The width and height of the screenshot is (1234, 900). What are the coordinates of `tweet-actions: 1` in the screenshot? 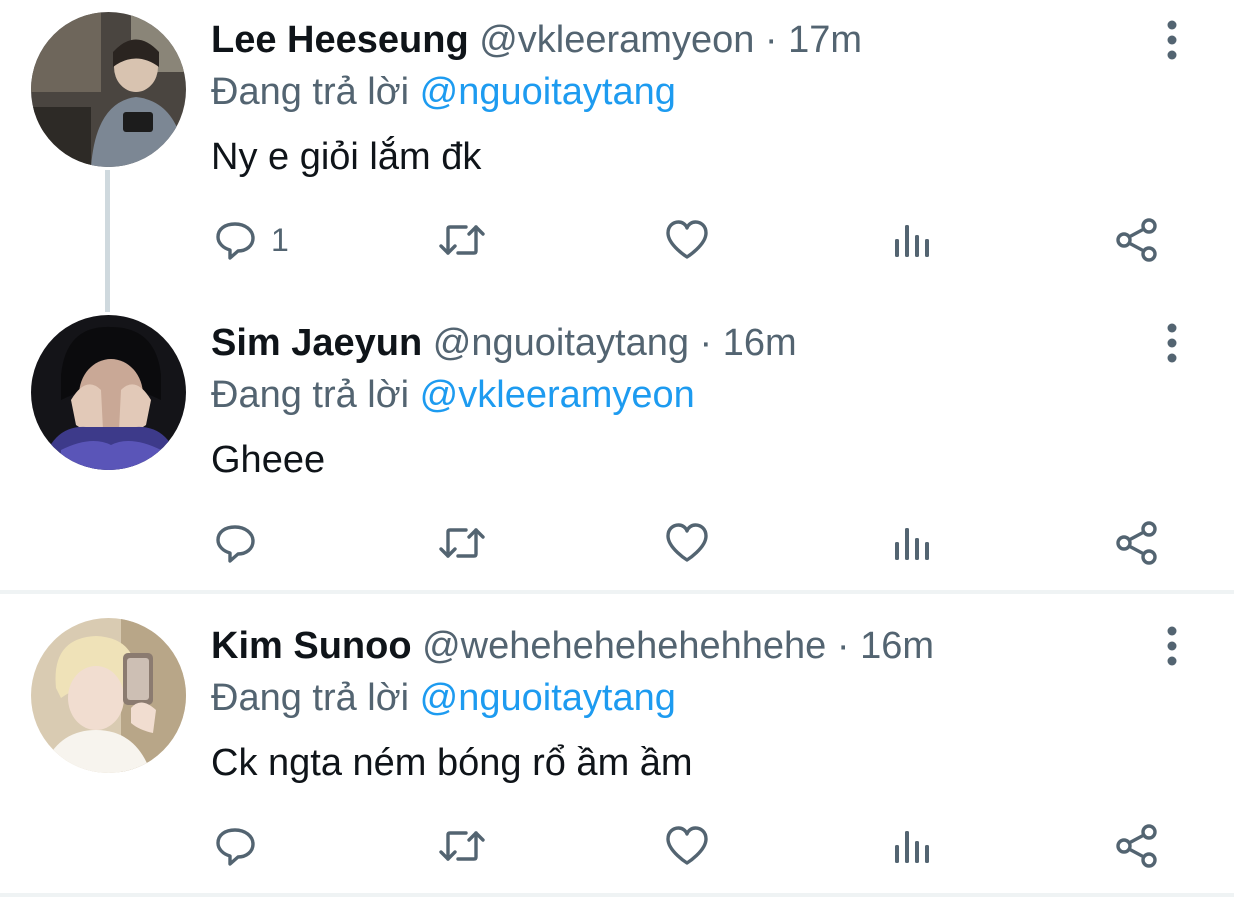 It's located at (617, 240).